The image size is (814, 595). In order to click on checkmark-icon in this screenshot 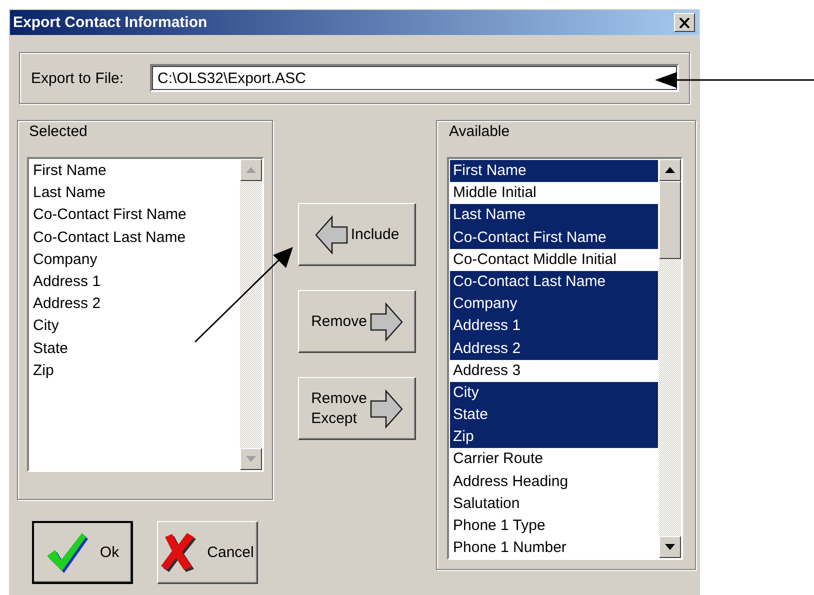, I will do `click(68, 553)`.